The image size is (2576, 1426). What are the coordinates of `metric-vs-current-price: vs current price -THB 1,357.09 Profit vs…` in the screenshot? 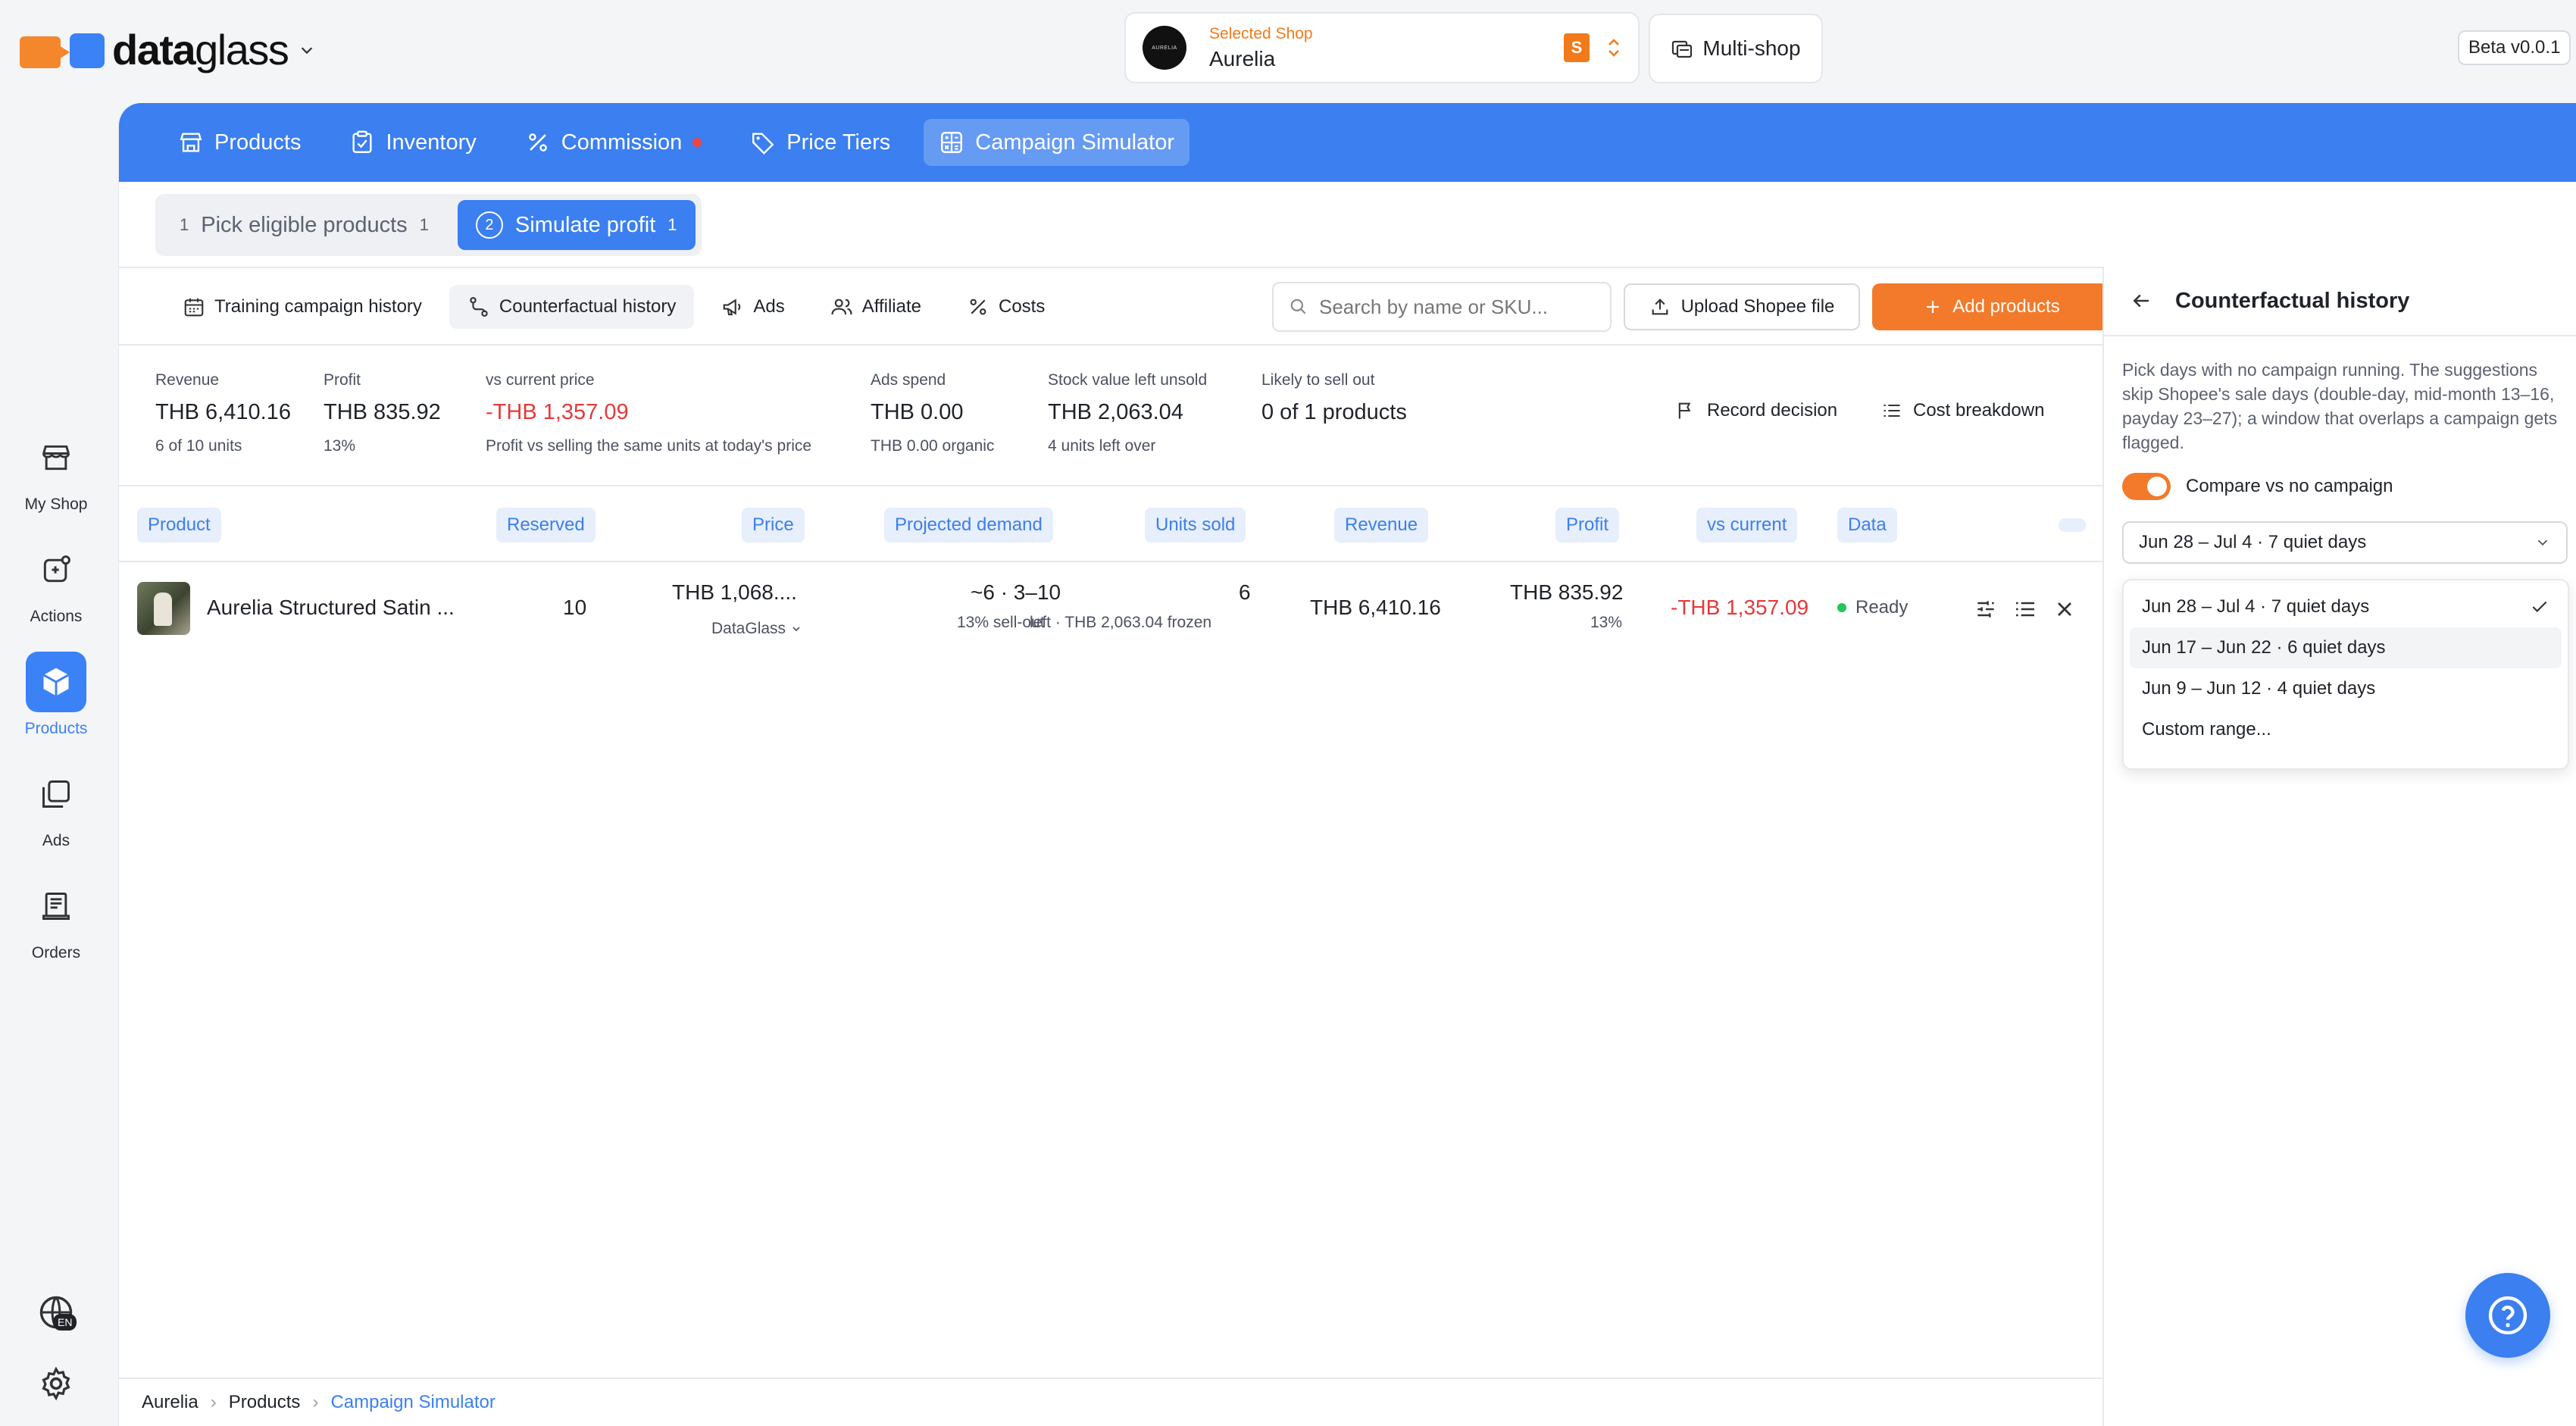 It's located at (648, 413).